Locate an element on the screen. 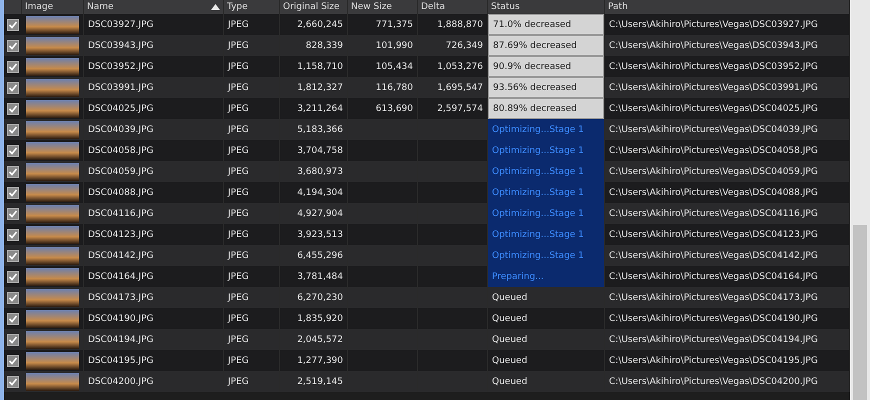 The width and height of the screenshot is (870, 400). table-cell: C:\Users\Akihiro\Pictures\Vegas\DSC04142.JPG is located at coordinates (713, 255).